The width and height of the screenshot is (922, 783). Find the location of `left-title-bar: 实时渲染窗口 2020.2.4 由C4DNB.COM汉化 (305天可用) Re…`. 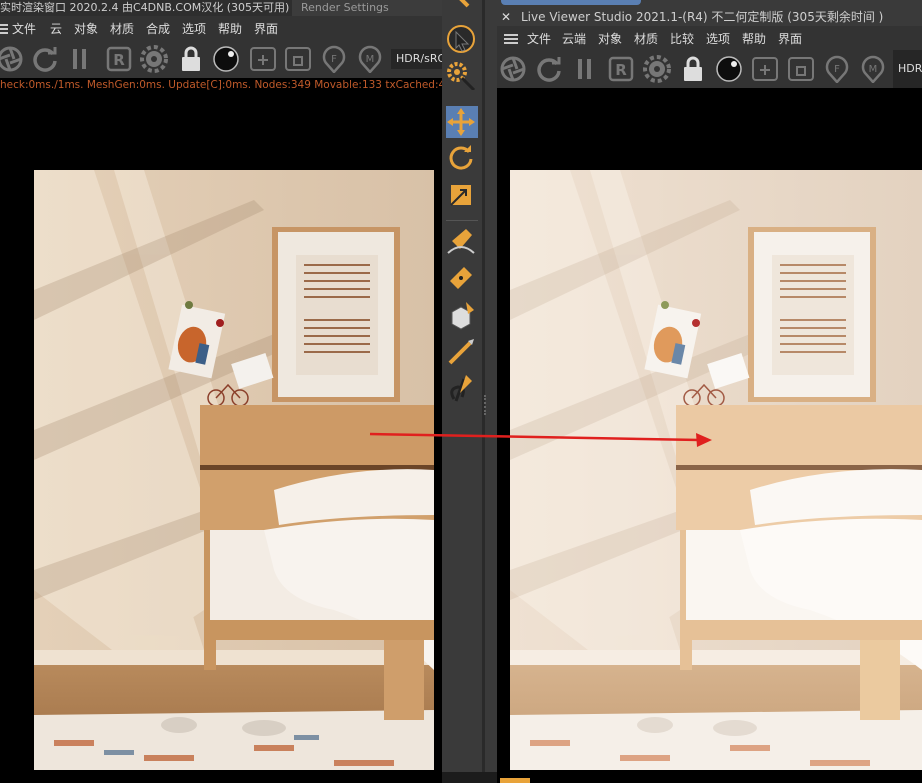

left-title-bar: 实时渲染窗口 2020.2.4 由C4DNB.COM汉化 (305天可用) Re… is located at coordinates (221, 8).